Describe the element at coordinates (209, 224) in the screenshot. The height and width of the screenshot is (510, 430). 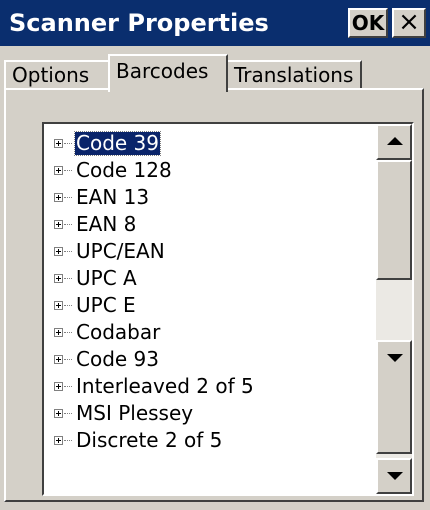
I see `tree-item: EAN 8` at that location.